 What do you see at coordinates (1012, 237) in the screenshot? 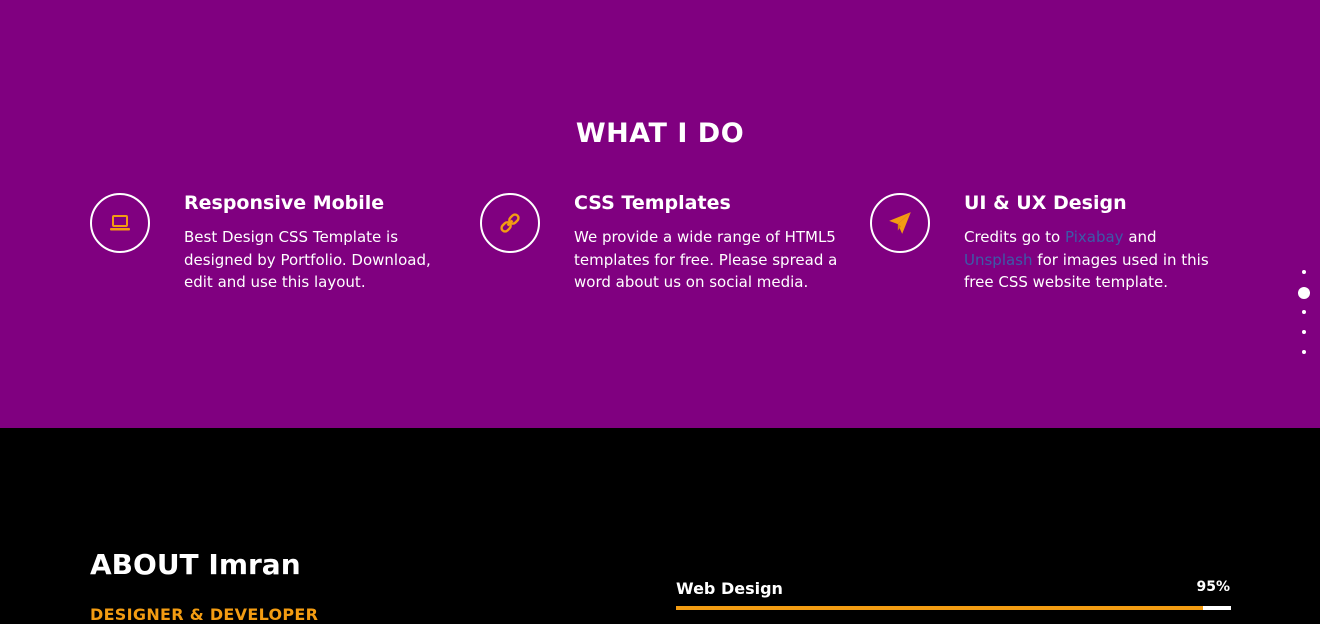
I see `credits-prefix: Credits go to` at bounding box center [1012, 237].